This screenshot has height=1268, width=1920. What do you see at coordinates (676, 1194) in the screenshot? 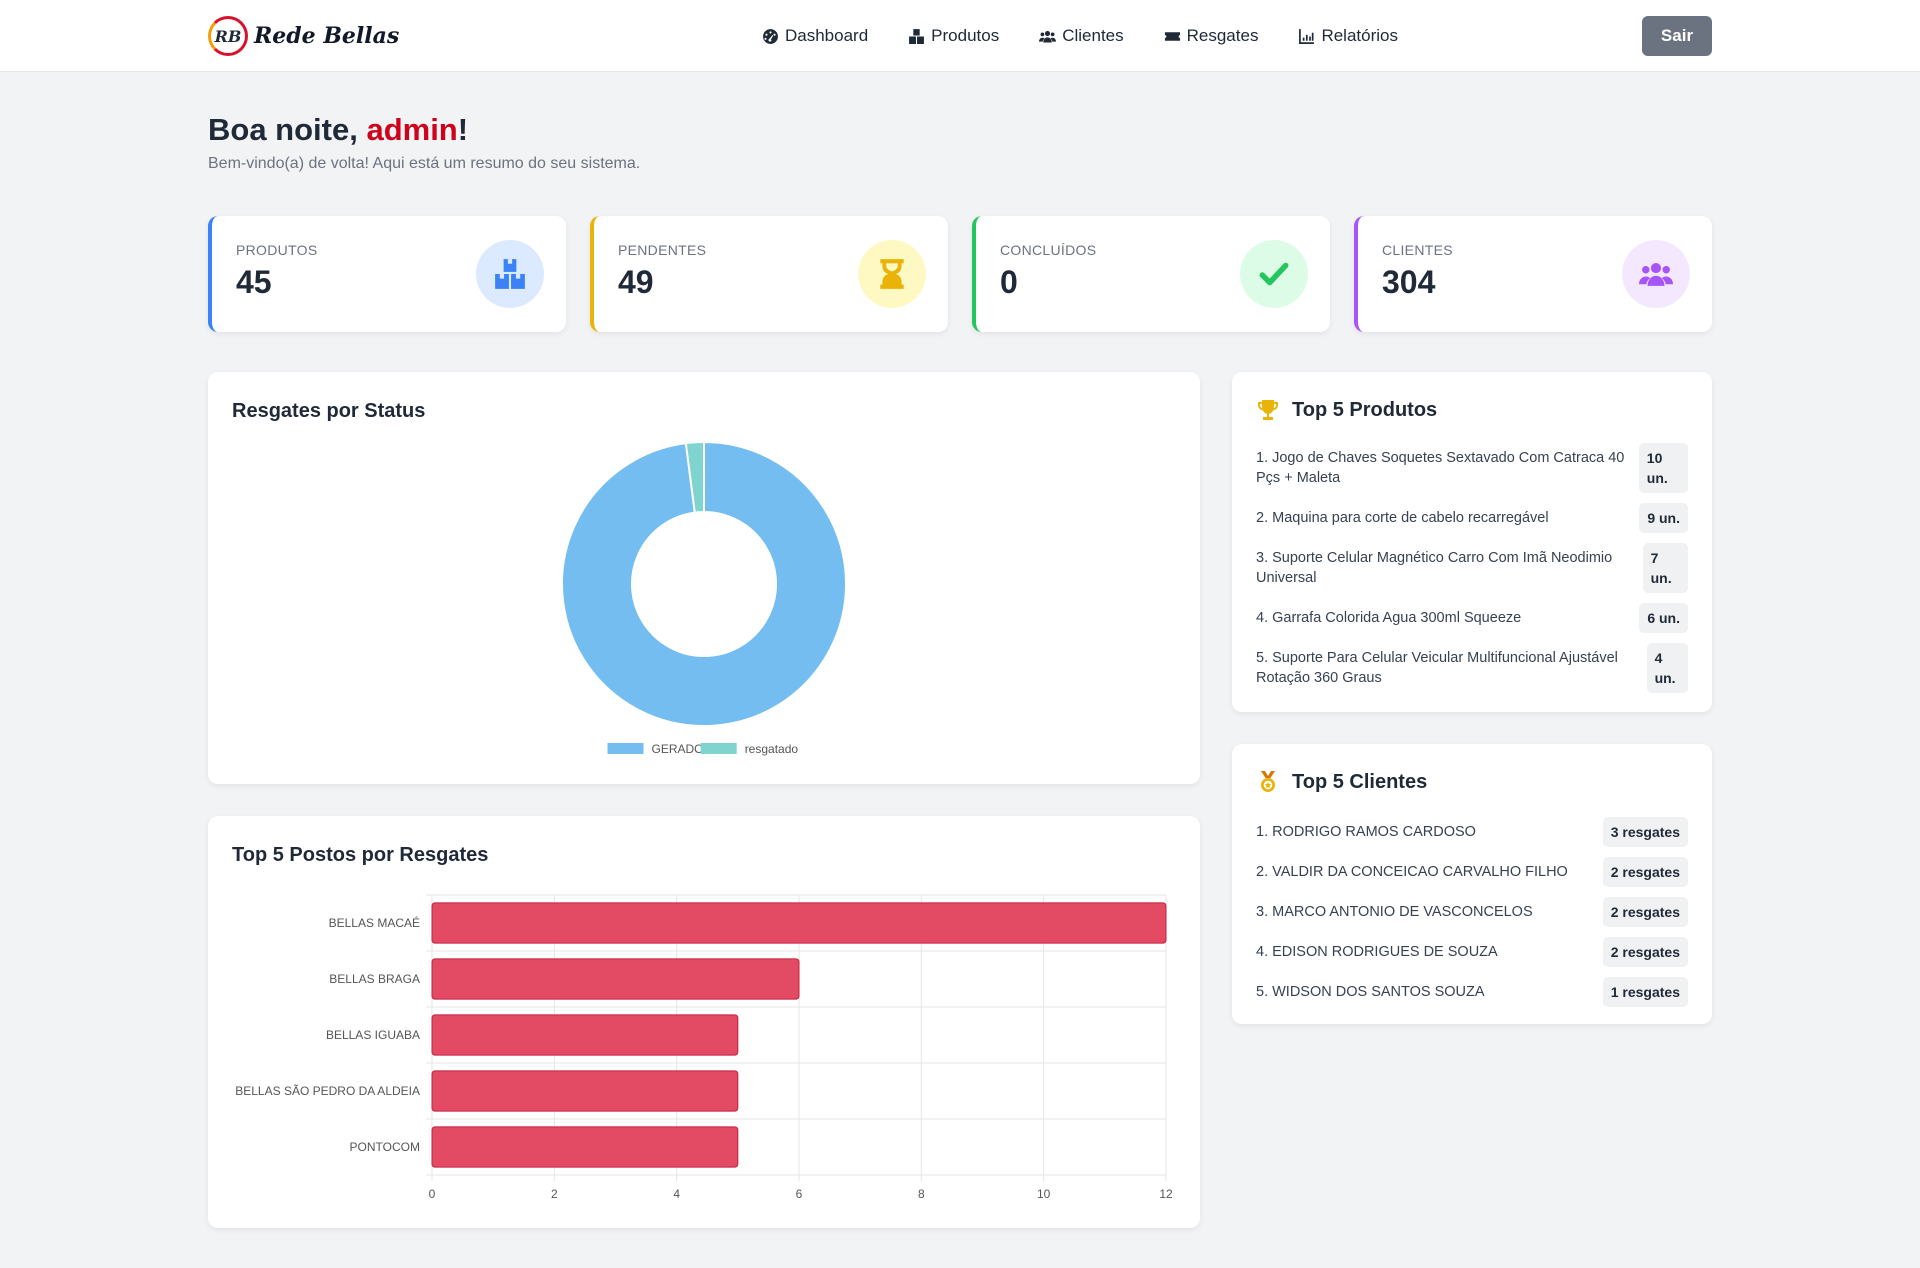
I see `x-tick-label: 4` at bounding box center [676, 1194].